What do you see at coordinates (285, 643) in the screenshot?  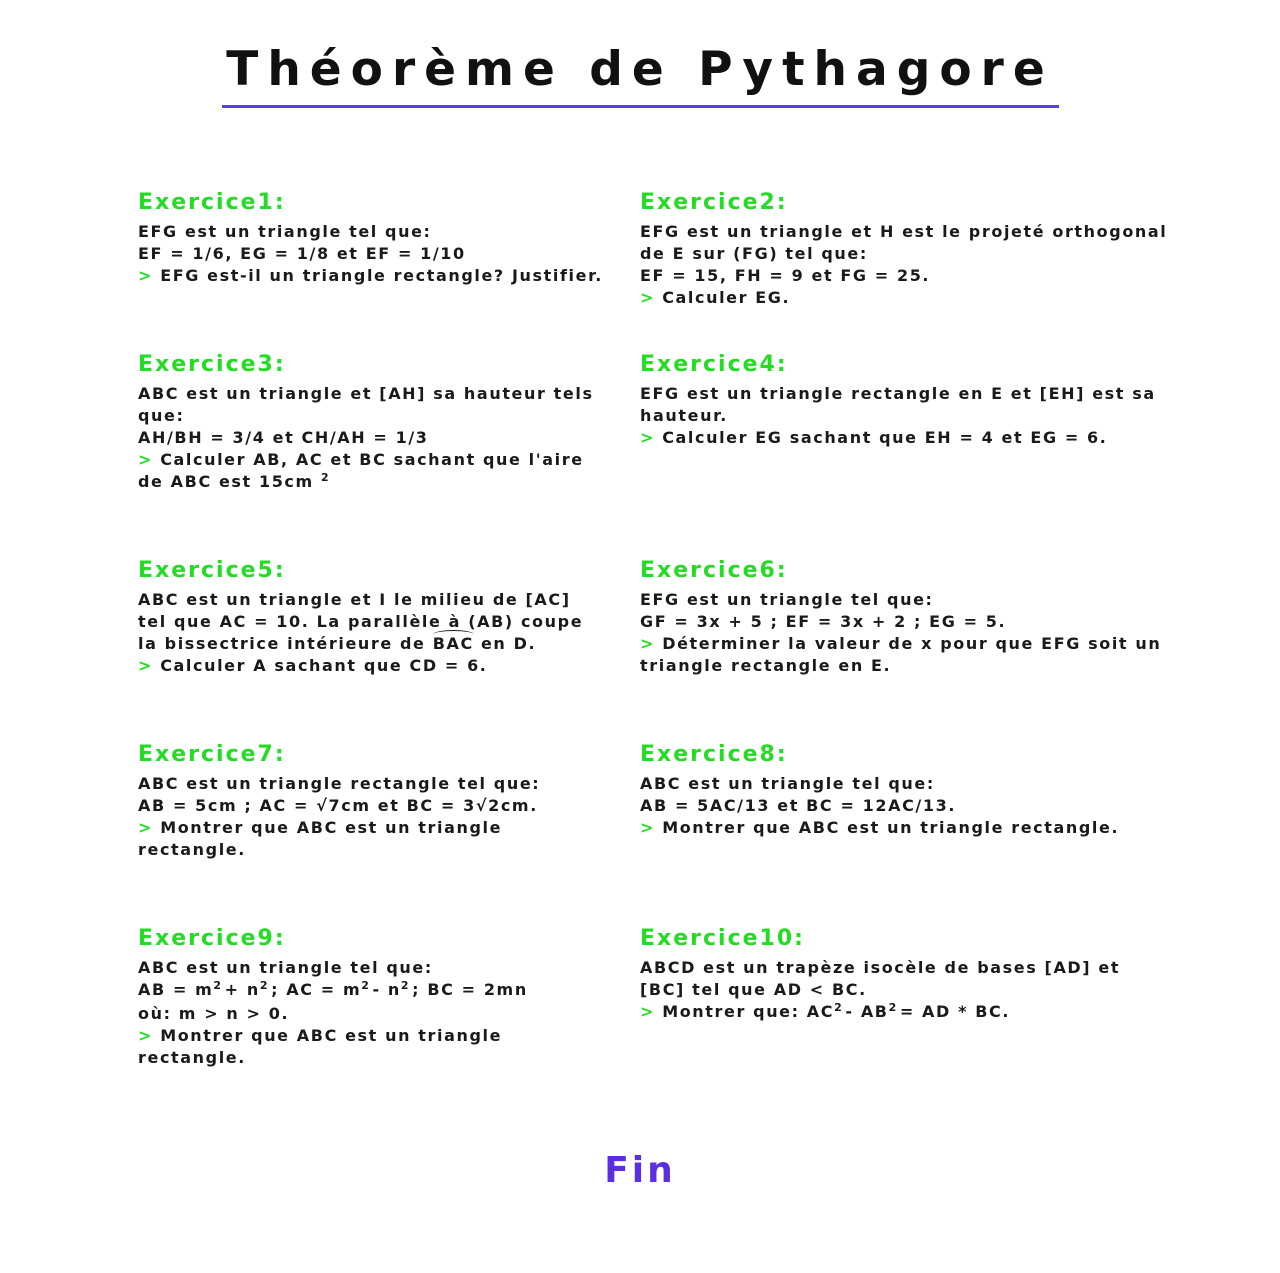 I see `text-segment: la bissectrice intérieure de` at bounding box center [285, 643].